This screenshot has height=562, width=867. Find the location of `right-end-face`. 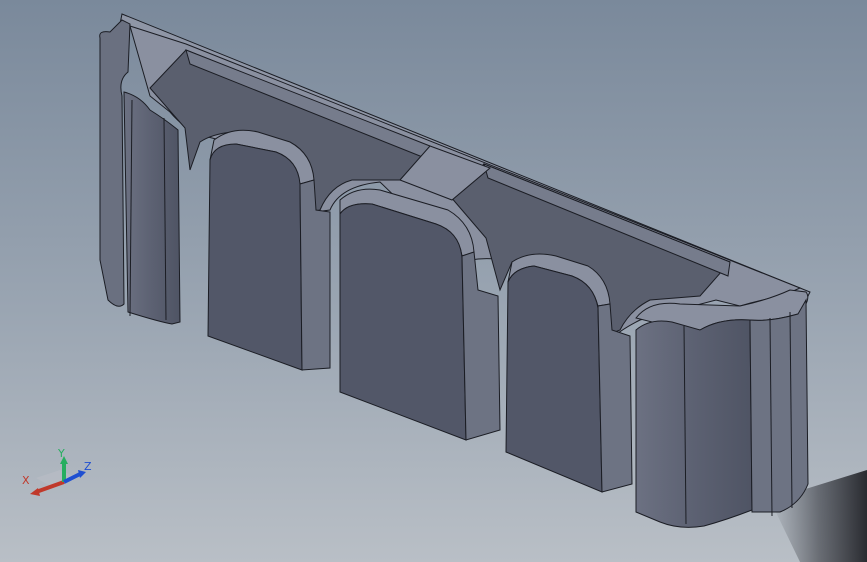

right-end-face is located at coordinates (694, 423).